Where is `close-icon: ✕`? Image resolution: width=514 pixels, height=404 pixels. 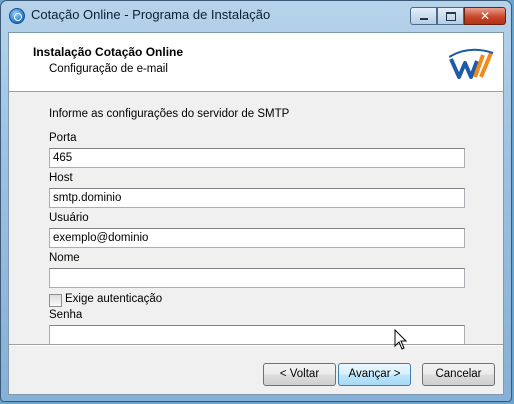
close-icon: ✕ is located at coordinates (485, 16).